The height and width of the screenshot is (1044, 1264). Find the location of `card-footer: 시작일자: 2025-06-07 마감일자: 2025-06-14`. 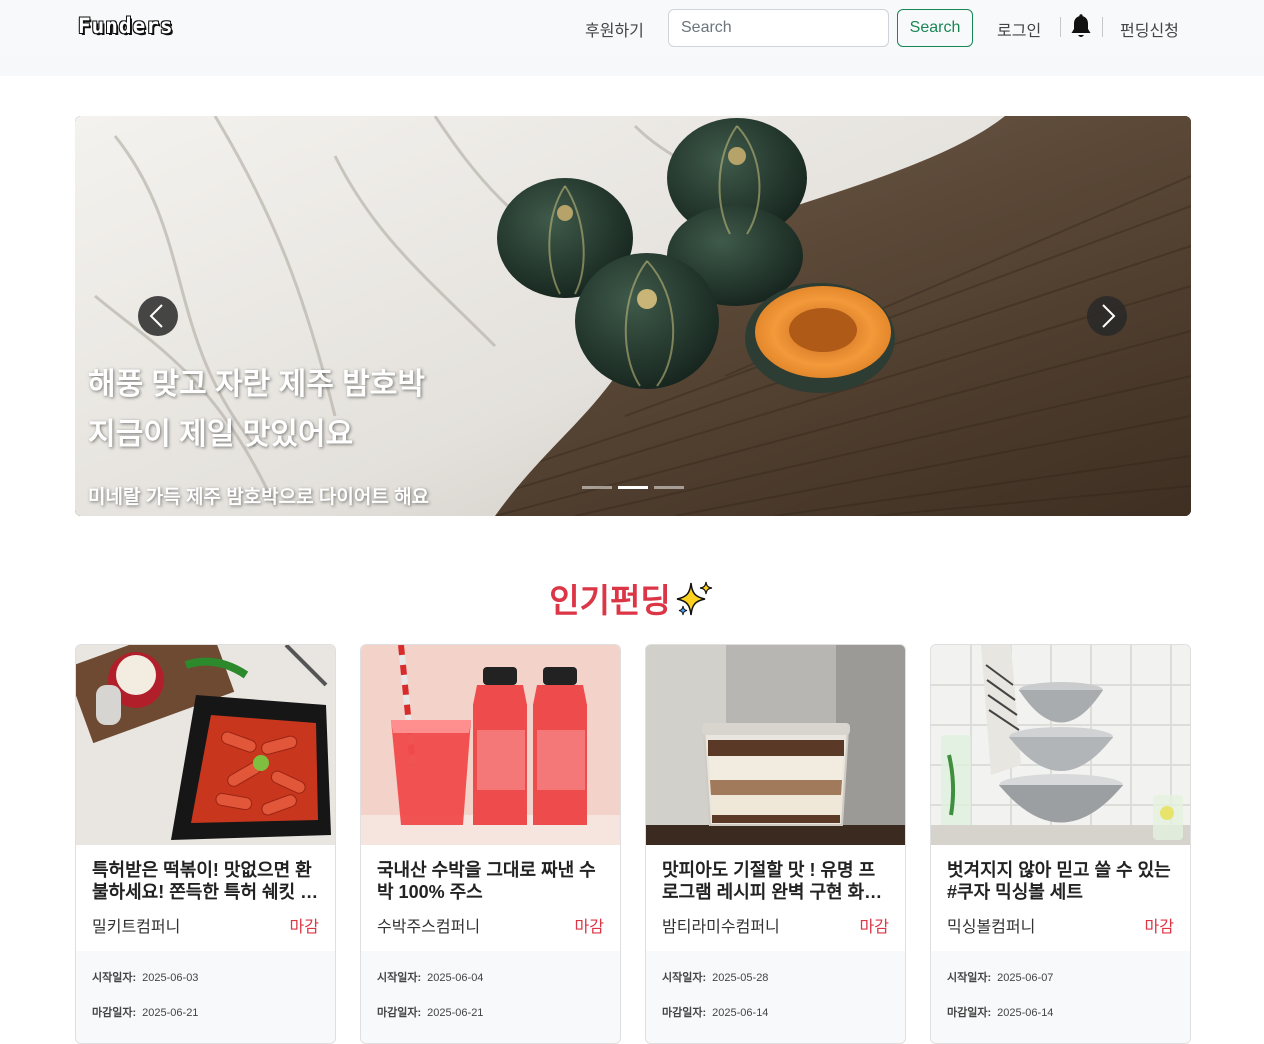

card-footer: 시작일자: 2025-06-07 마감일자: 2025-06-14 is located at coordinates (1060, 997).